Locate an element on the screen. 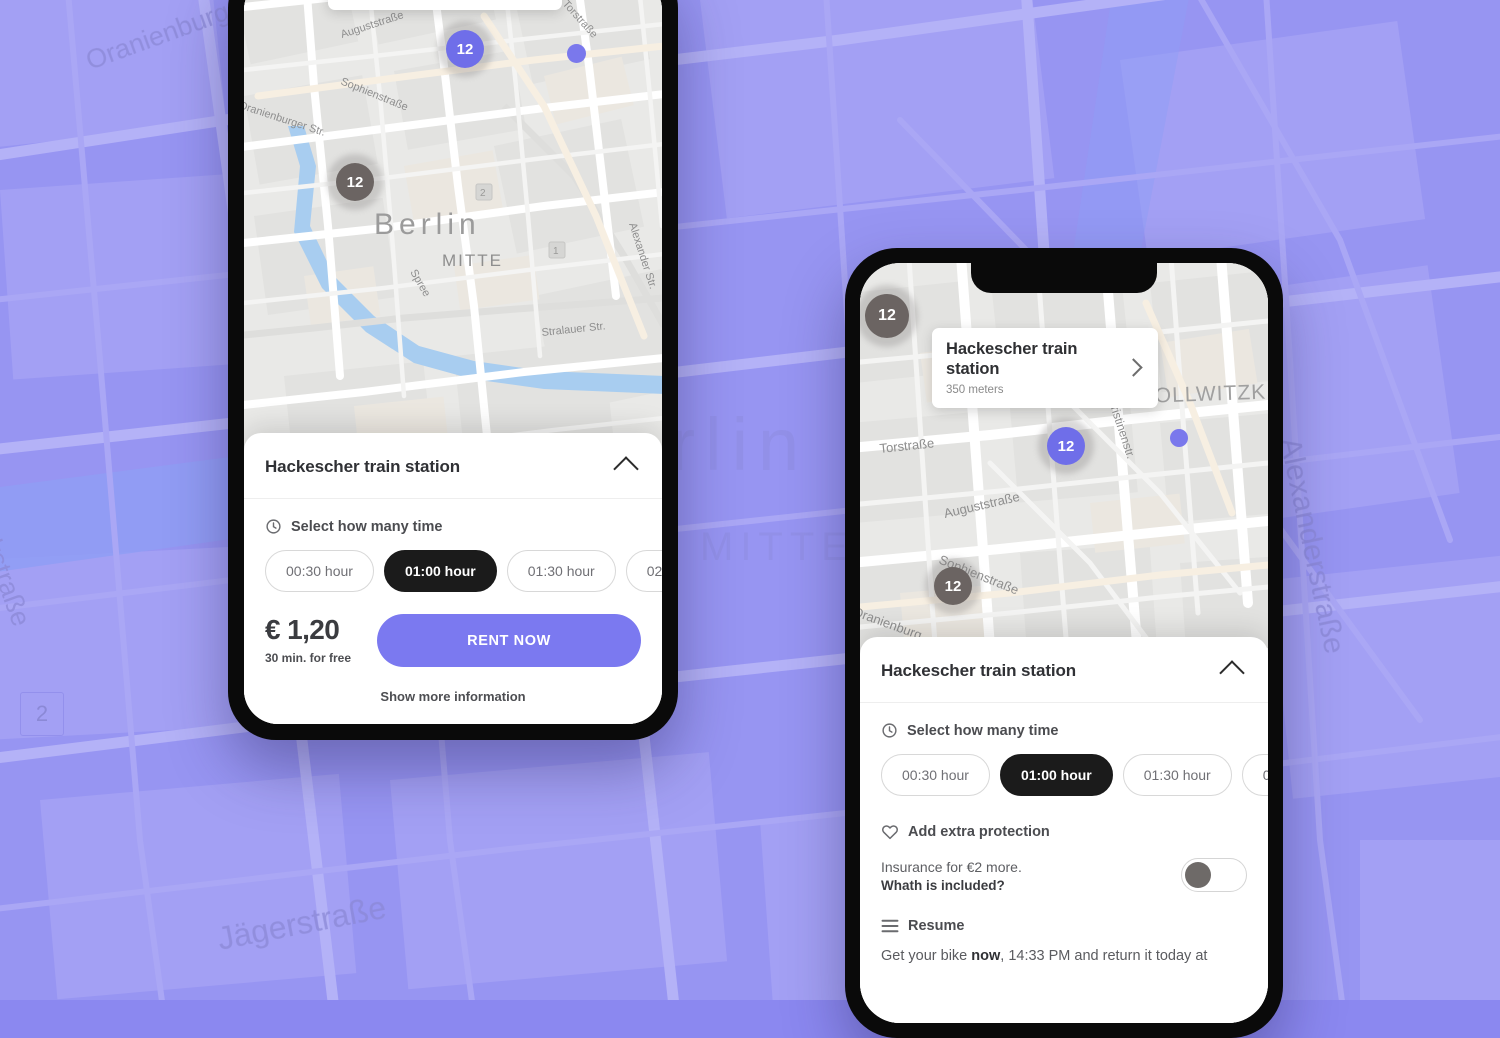 This screenshot has width=1500, height=1038. map-label-mitte: MITTE is located at coordinates (472, 260).